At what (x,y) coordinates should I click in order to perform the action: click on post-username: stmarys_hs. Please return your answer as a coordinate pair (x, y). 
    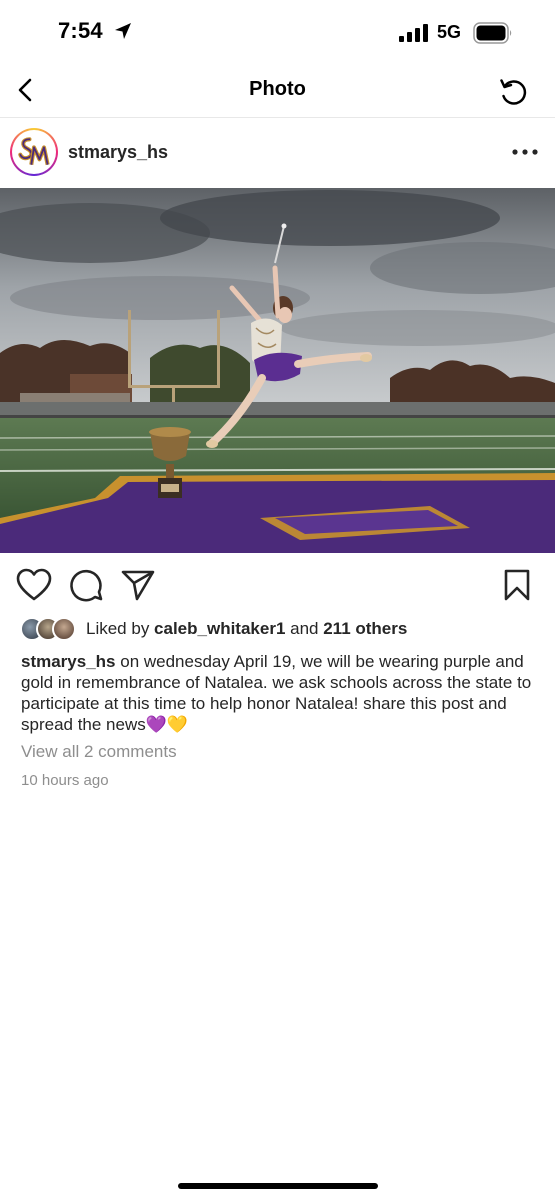
    Looking at the image, I should click on (118, 152).